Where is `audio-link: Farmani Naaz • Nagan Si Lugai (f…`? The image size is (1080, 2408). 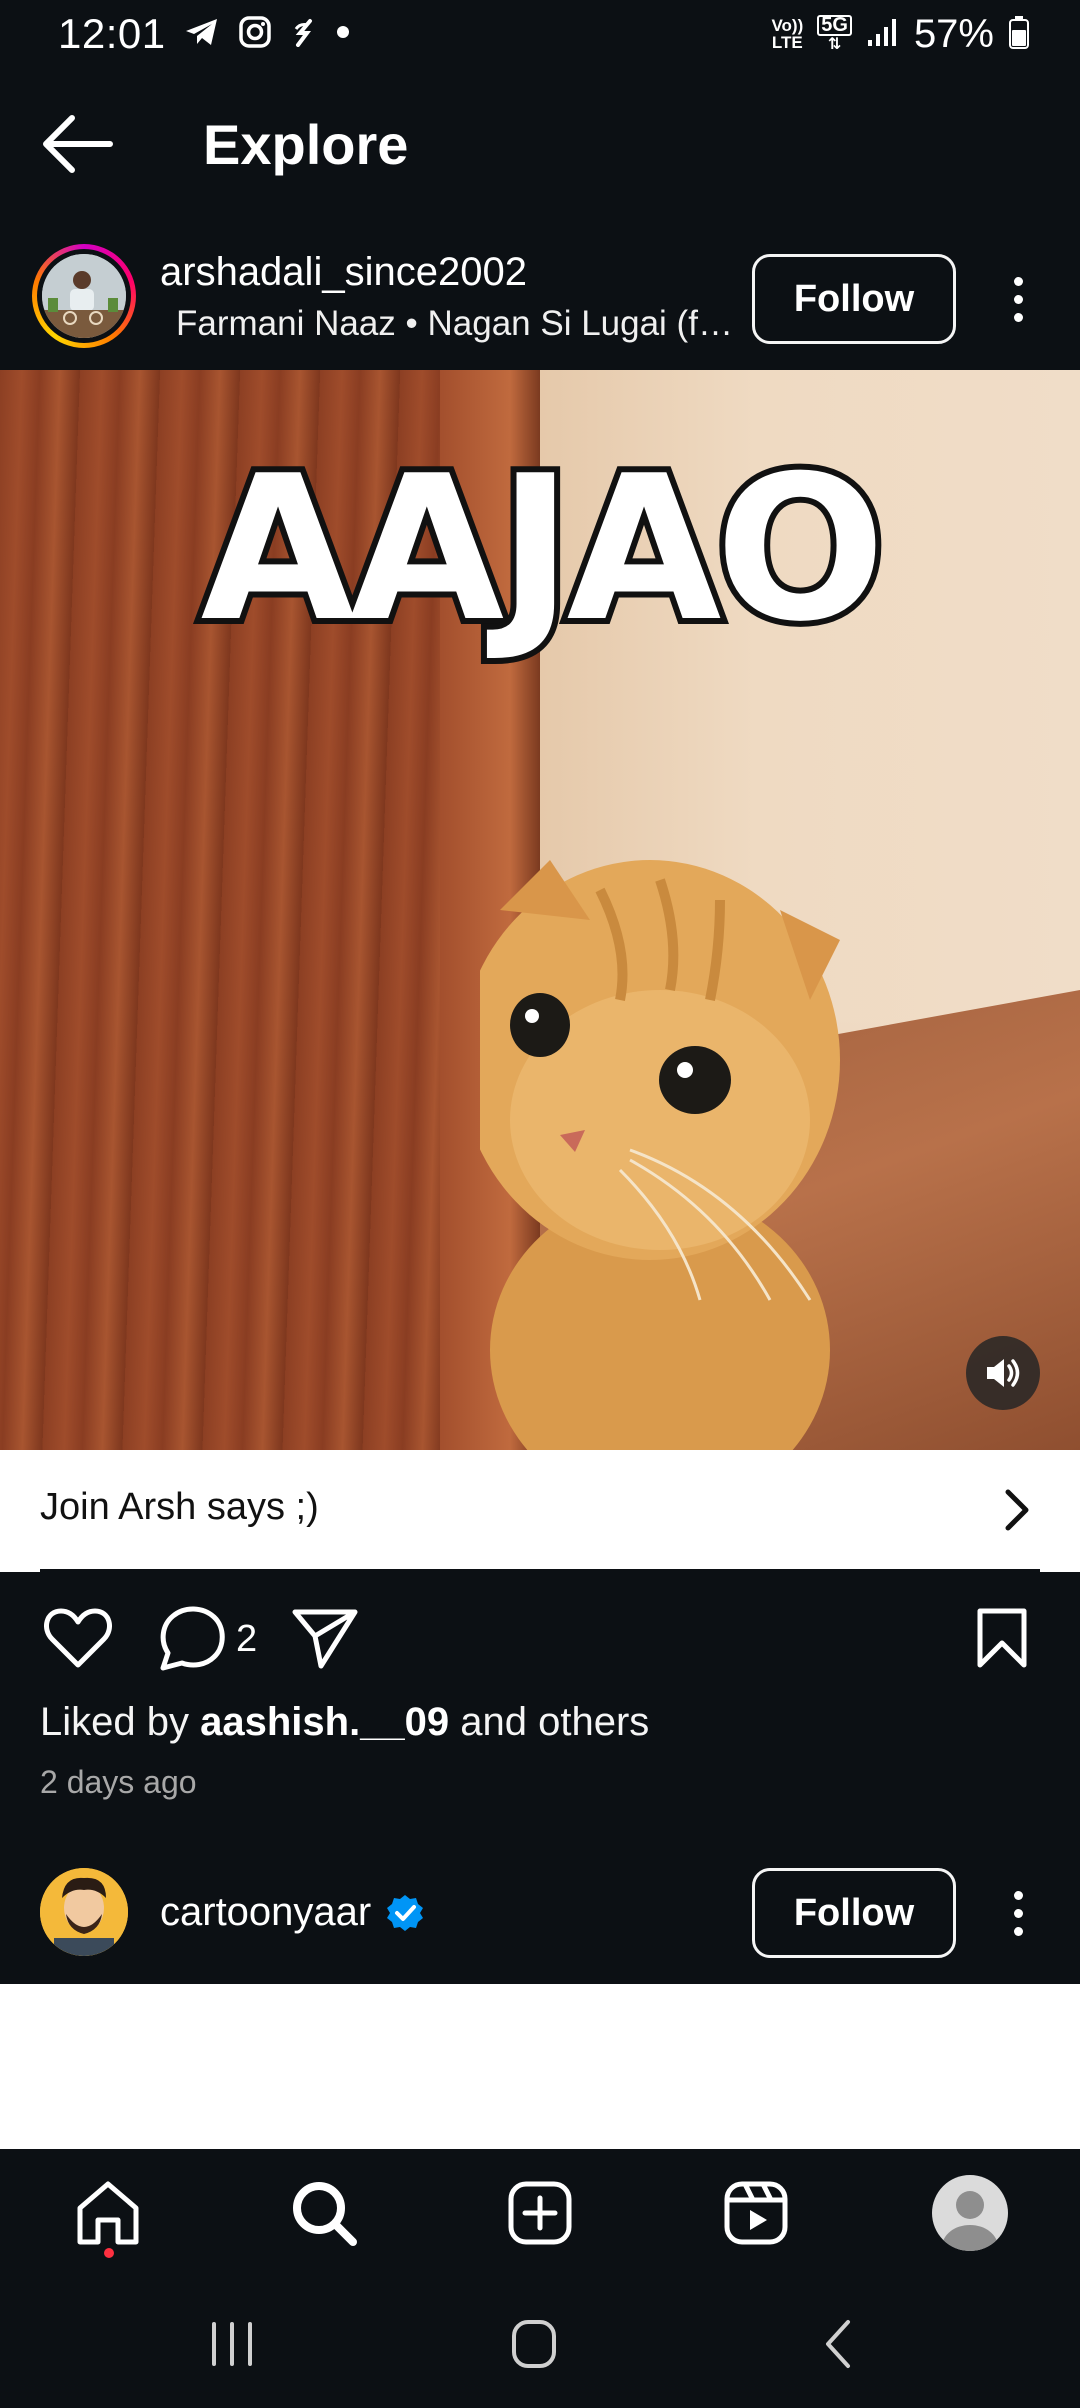 audio-link: Farmani Naaz • Nagan Si Lugai (f… is located at coordinates (445, 324).